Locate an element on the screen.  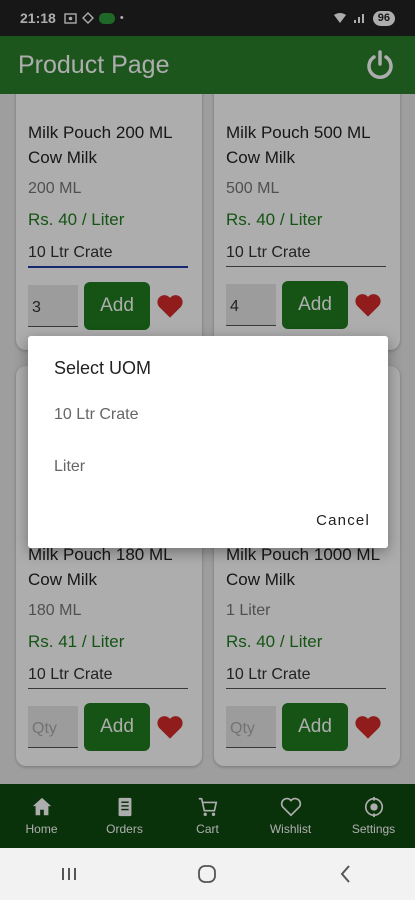
back-icon is located at coordinates (346, 874).